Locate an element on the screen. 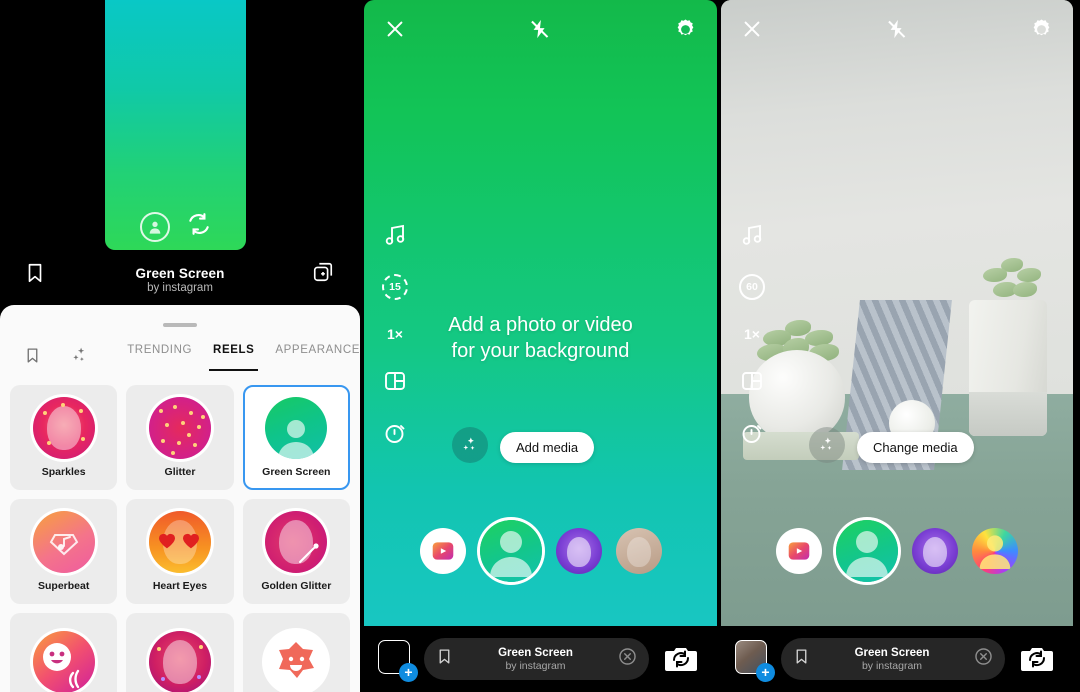  duration-button: 60 is located at coordinates (752, 287).